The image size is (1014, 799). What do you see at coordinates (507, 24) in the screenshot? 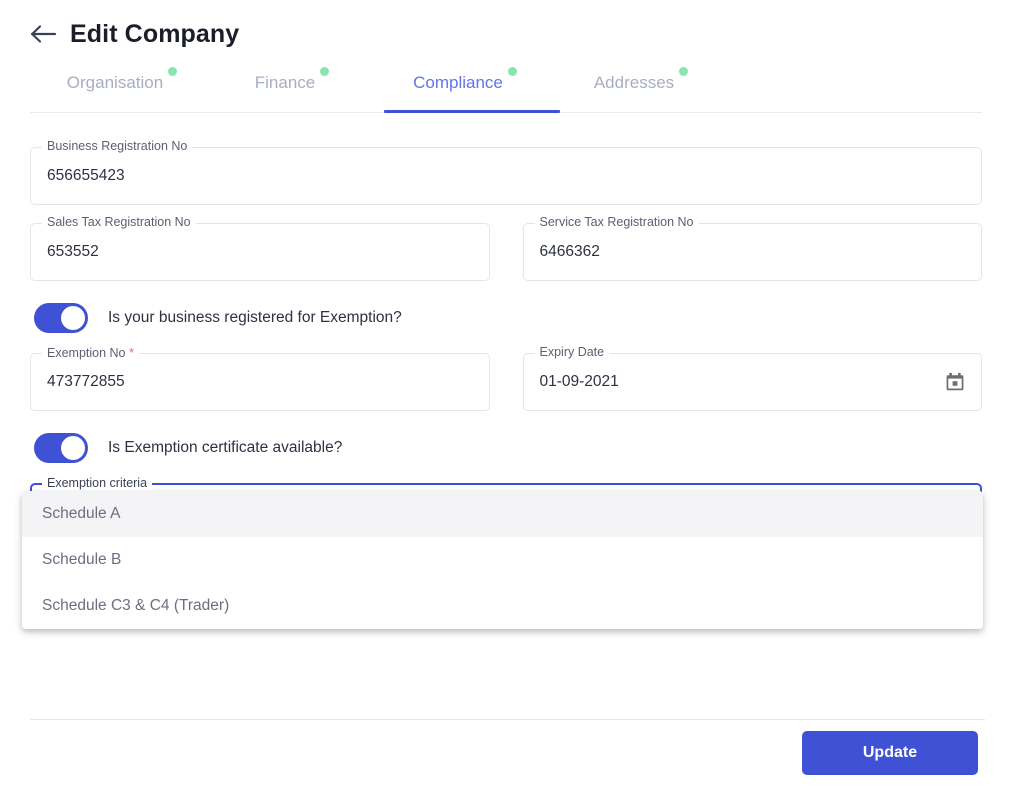
I see `page-header: Edit Company` at bounding box center [507, 24].